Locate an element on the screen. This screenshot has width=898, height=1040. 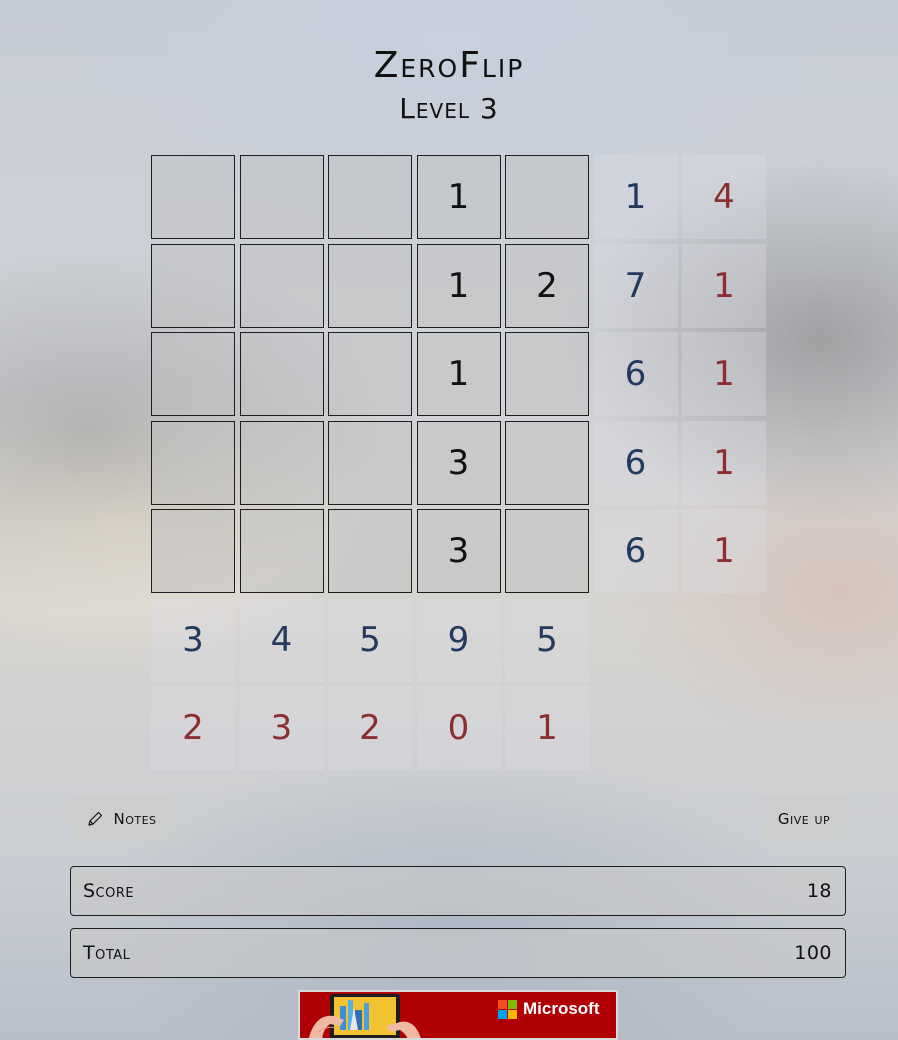
logo-square-blue is located at coordinates (502, 1014).